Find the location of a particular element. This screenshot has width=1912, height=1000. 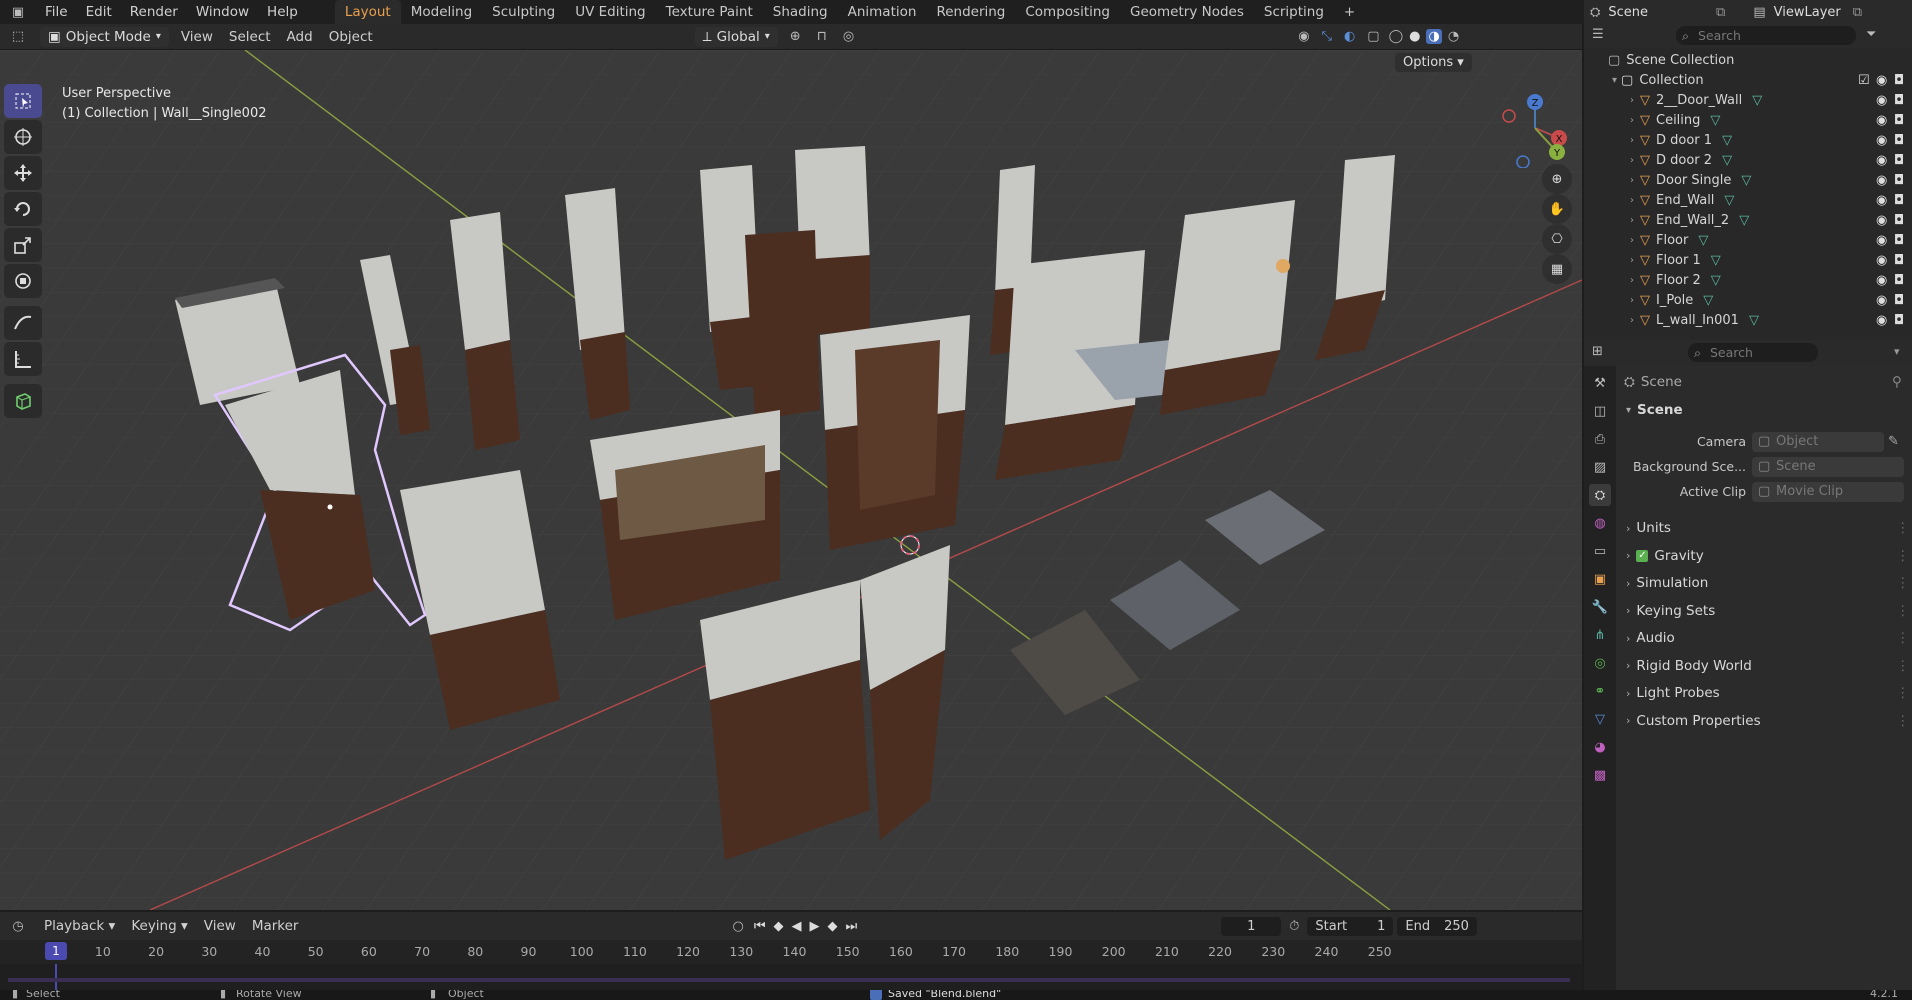

subpanel-header: › Light Probes ⋮⋮ is located at coordinates (1769, 693).